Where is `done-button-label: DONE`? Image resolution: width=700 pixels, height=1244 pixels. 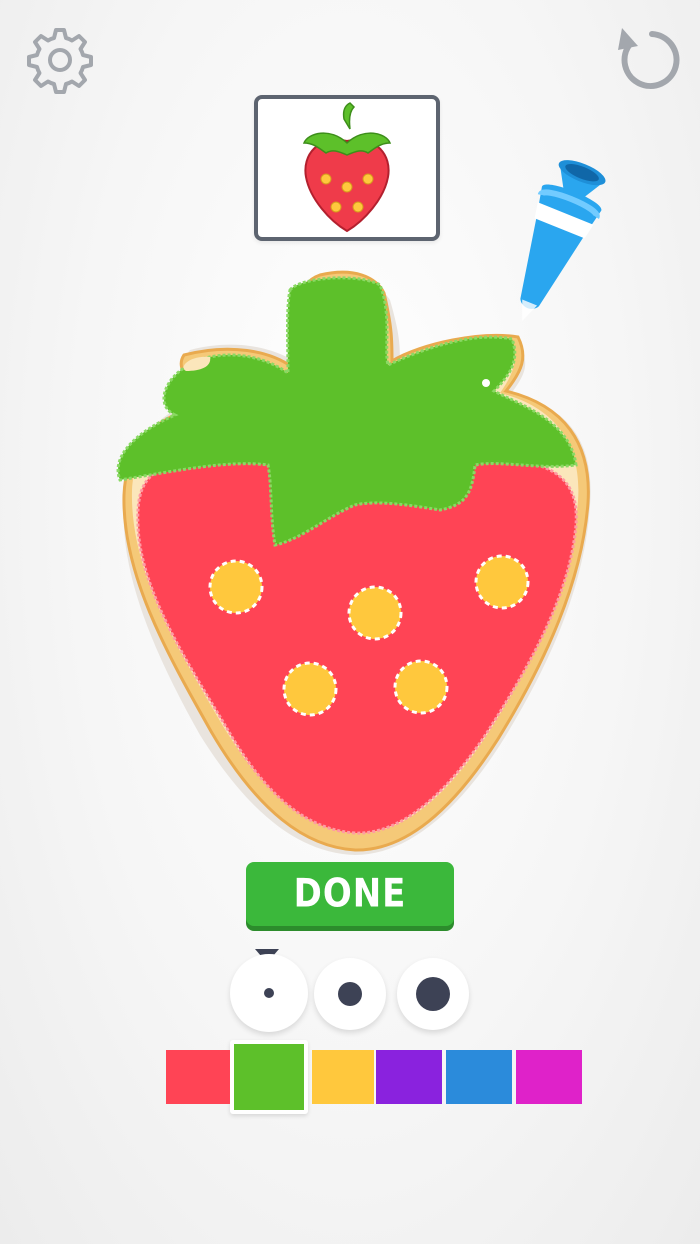 done-button-label: DONE is located at coordinates (350, 894).